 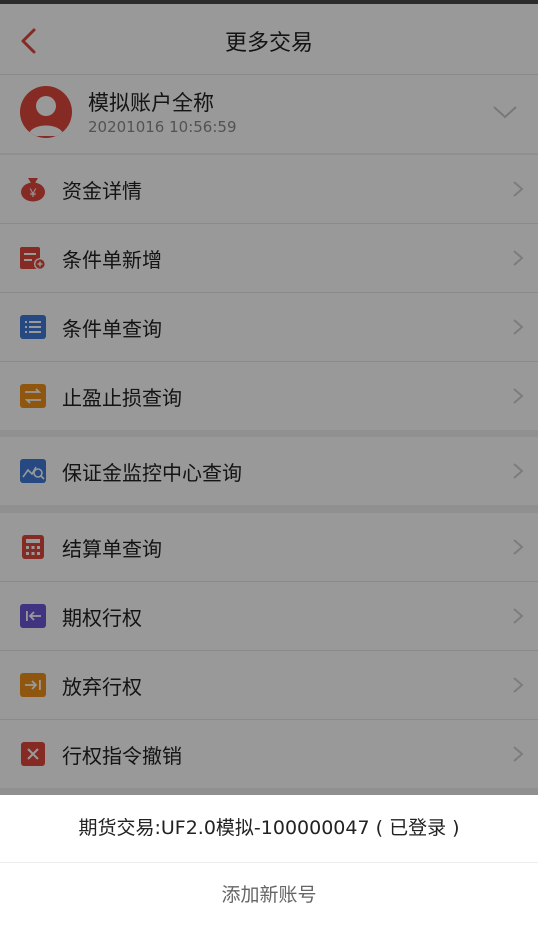 I want to click on account-switch-sheet: 期货交易:UF2.0模拟-100000047 ( 已登录 ) 添加新账号, so click(x=269, y=861).